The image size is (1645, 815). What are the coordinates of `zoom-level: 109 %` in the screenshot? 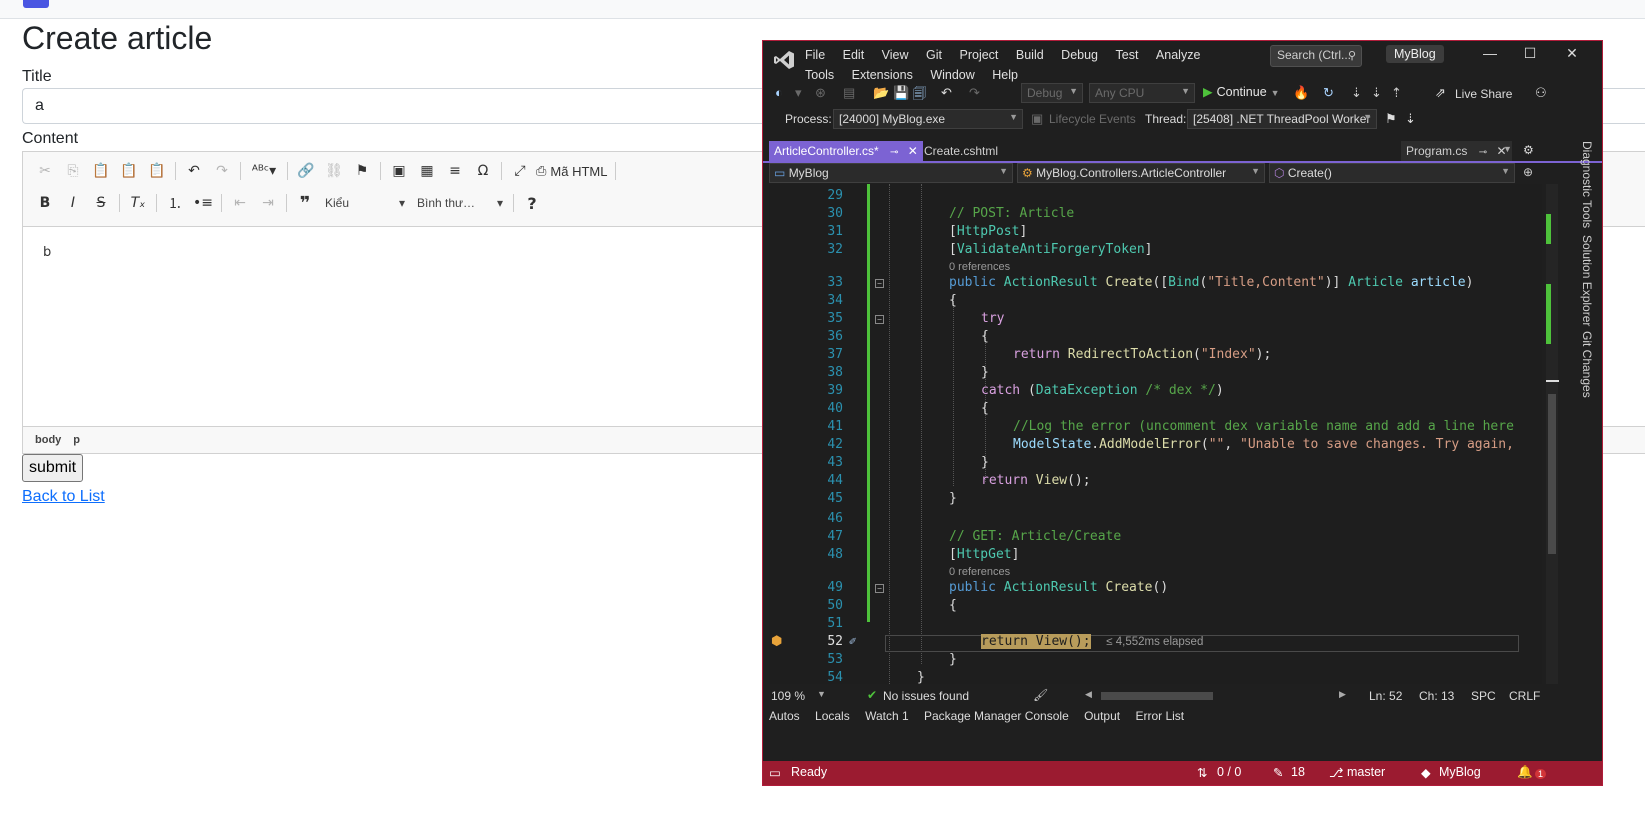 It's located at (788, 696).